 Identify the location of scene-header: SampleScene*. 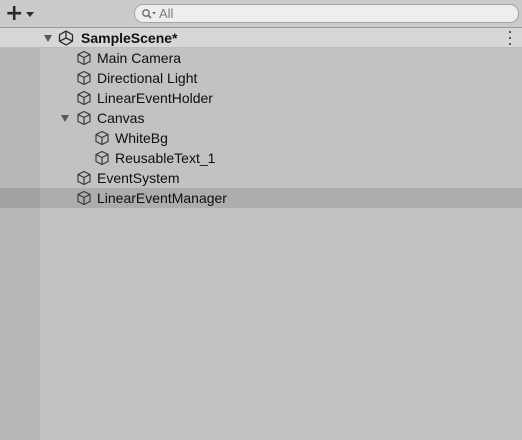
(261, 38).